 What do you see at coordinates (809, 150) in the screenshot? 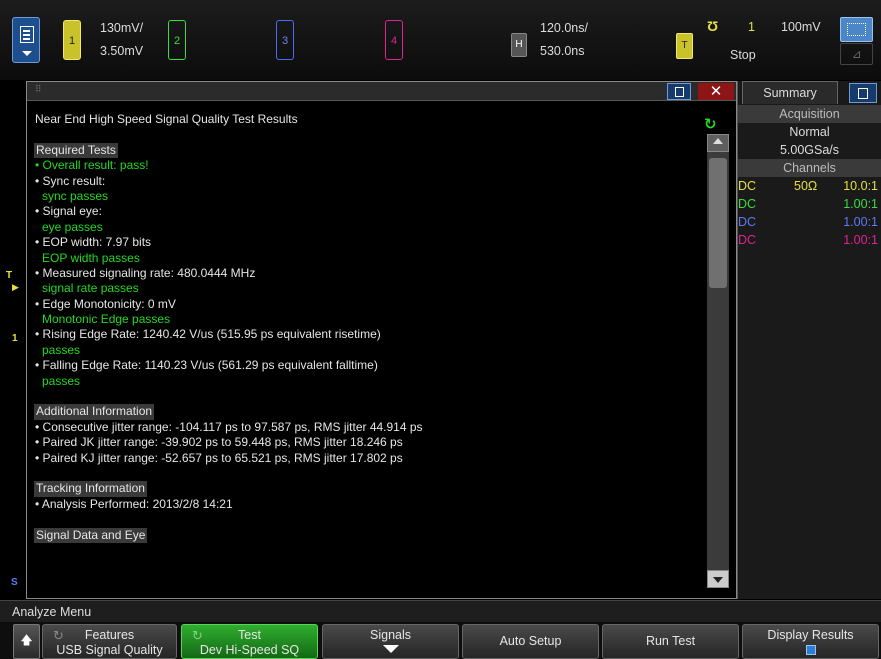
I see `sample-rate: 5.00GSa/s` at bounding box center [809, 150].